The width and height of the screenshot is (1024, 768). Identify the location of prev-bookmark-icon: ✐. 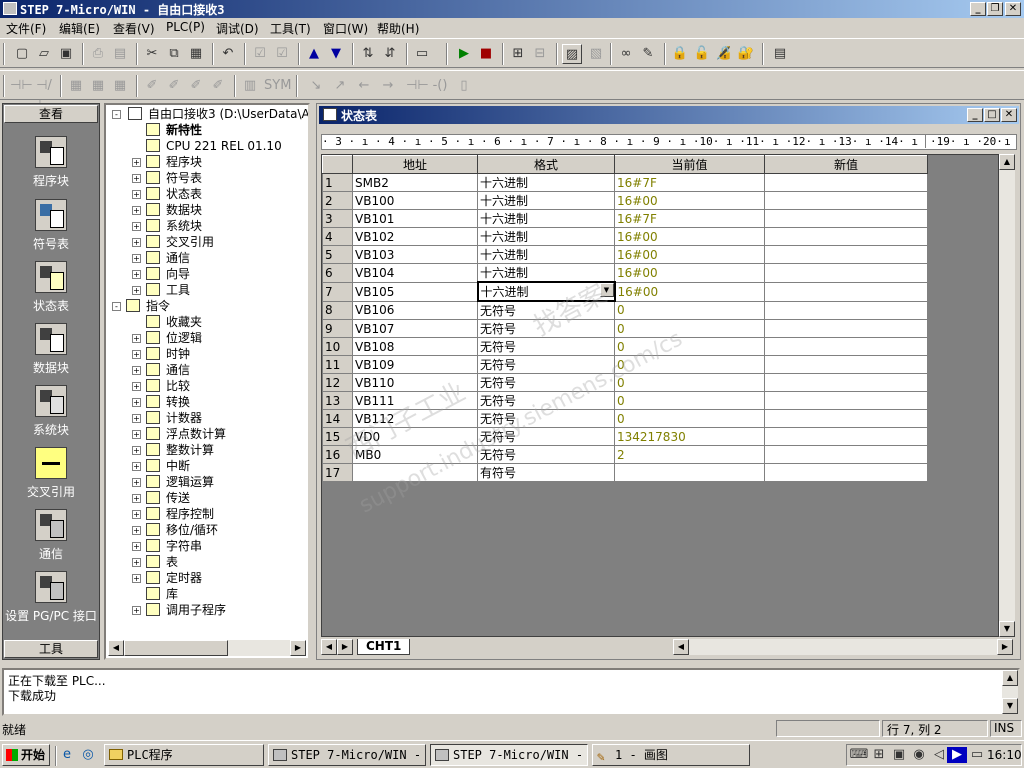
(196, 86).